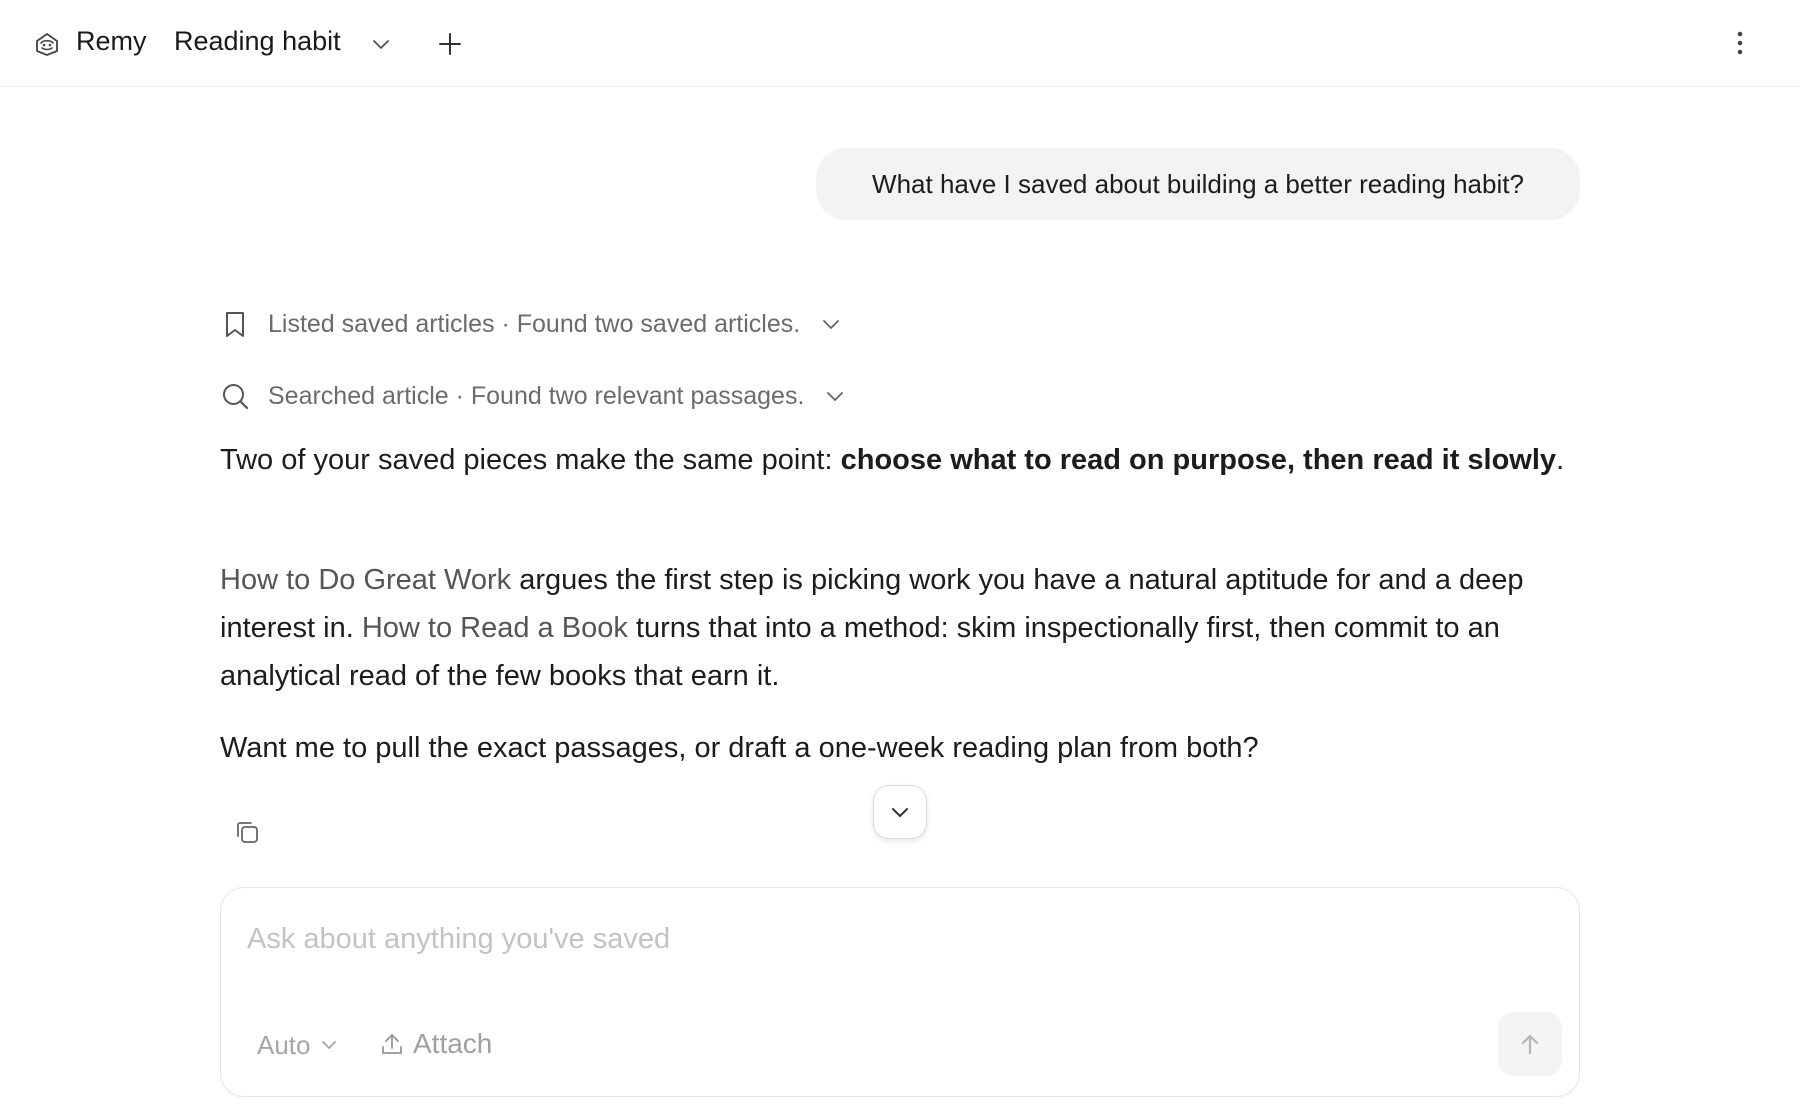  Describe the element at coordinates (495, 628) in the screenshot. I see `article-link-read-a-book: How to Read a Book` at that location.